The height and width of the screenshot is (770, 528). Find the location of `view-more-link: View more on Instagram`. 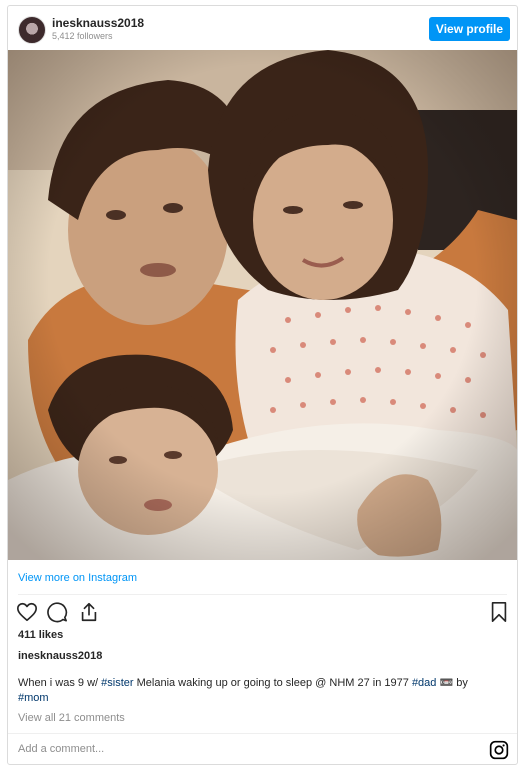

view-more-link: View more on Instagram is located at coordinates (77, 578).